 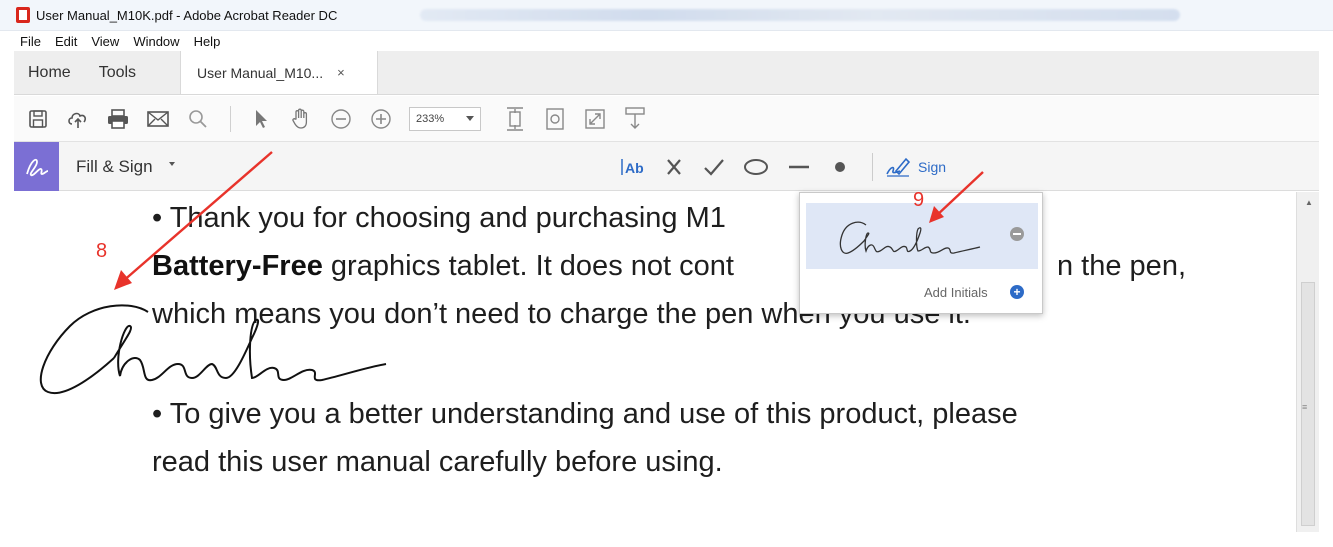 What do you see at coordinates (666, 41) in the screenshot?
I see `menu-bar: File Edit View Window Help` at bounding box center [666, 41].